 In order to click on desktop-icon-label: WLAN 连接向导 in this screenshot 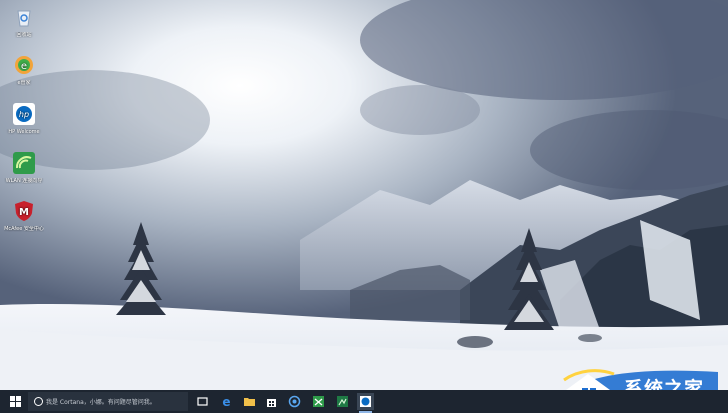, I will do `click(24, 181)`.